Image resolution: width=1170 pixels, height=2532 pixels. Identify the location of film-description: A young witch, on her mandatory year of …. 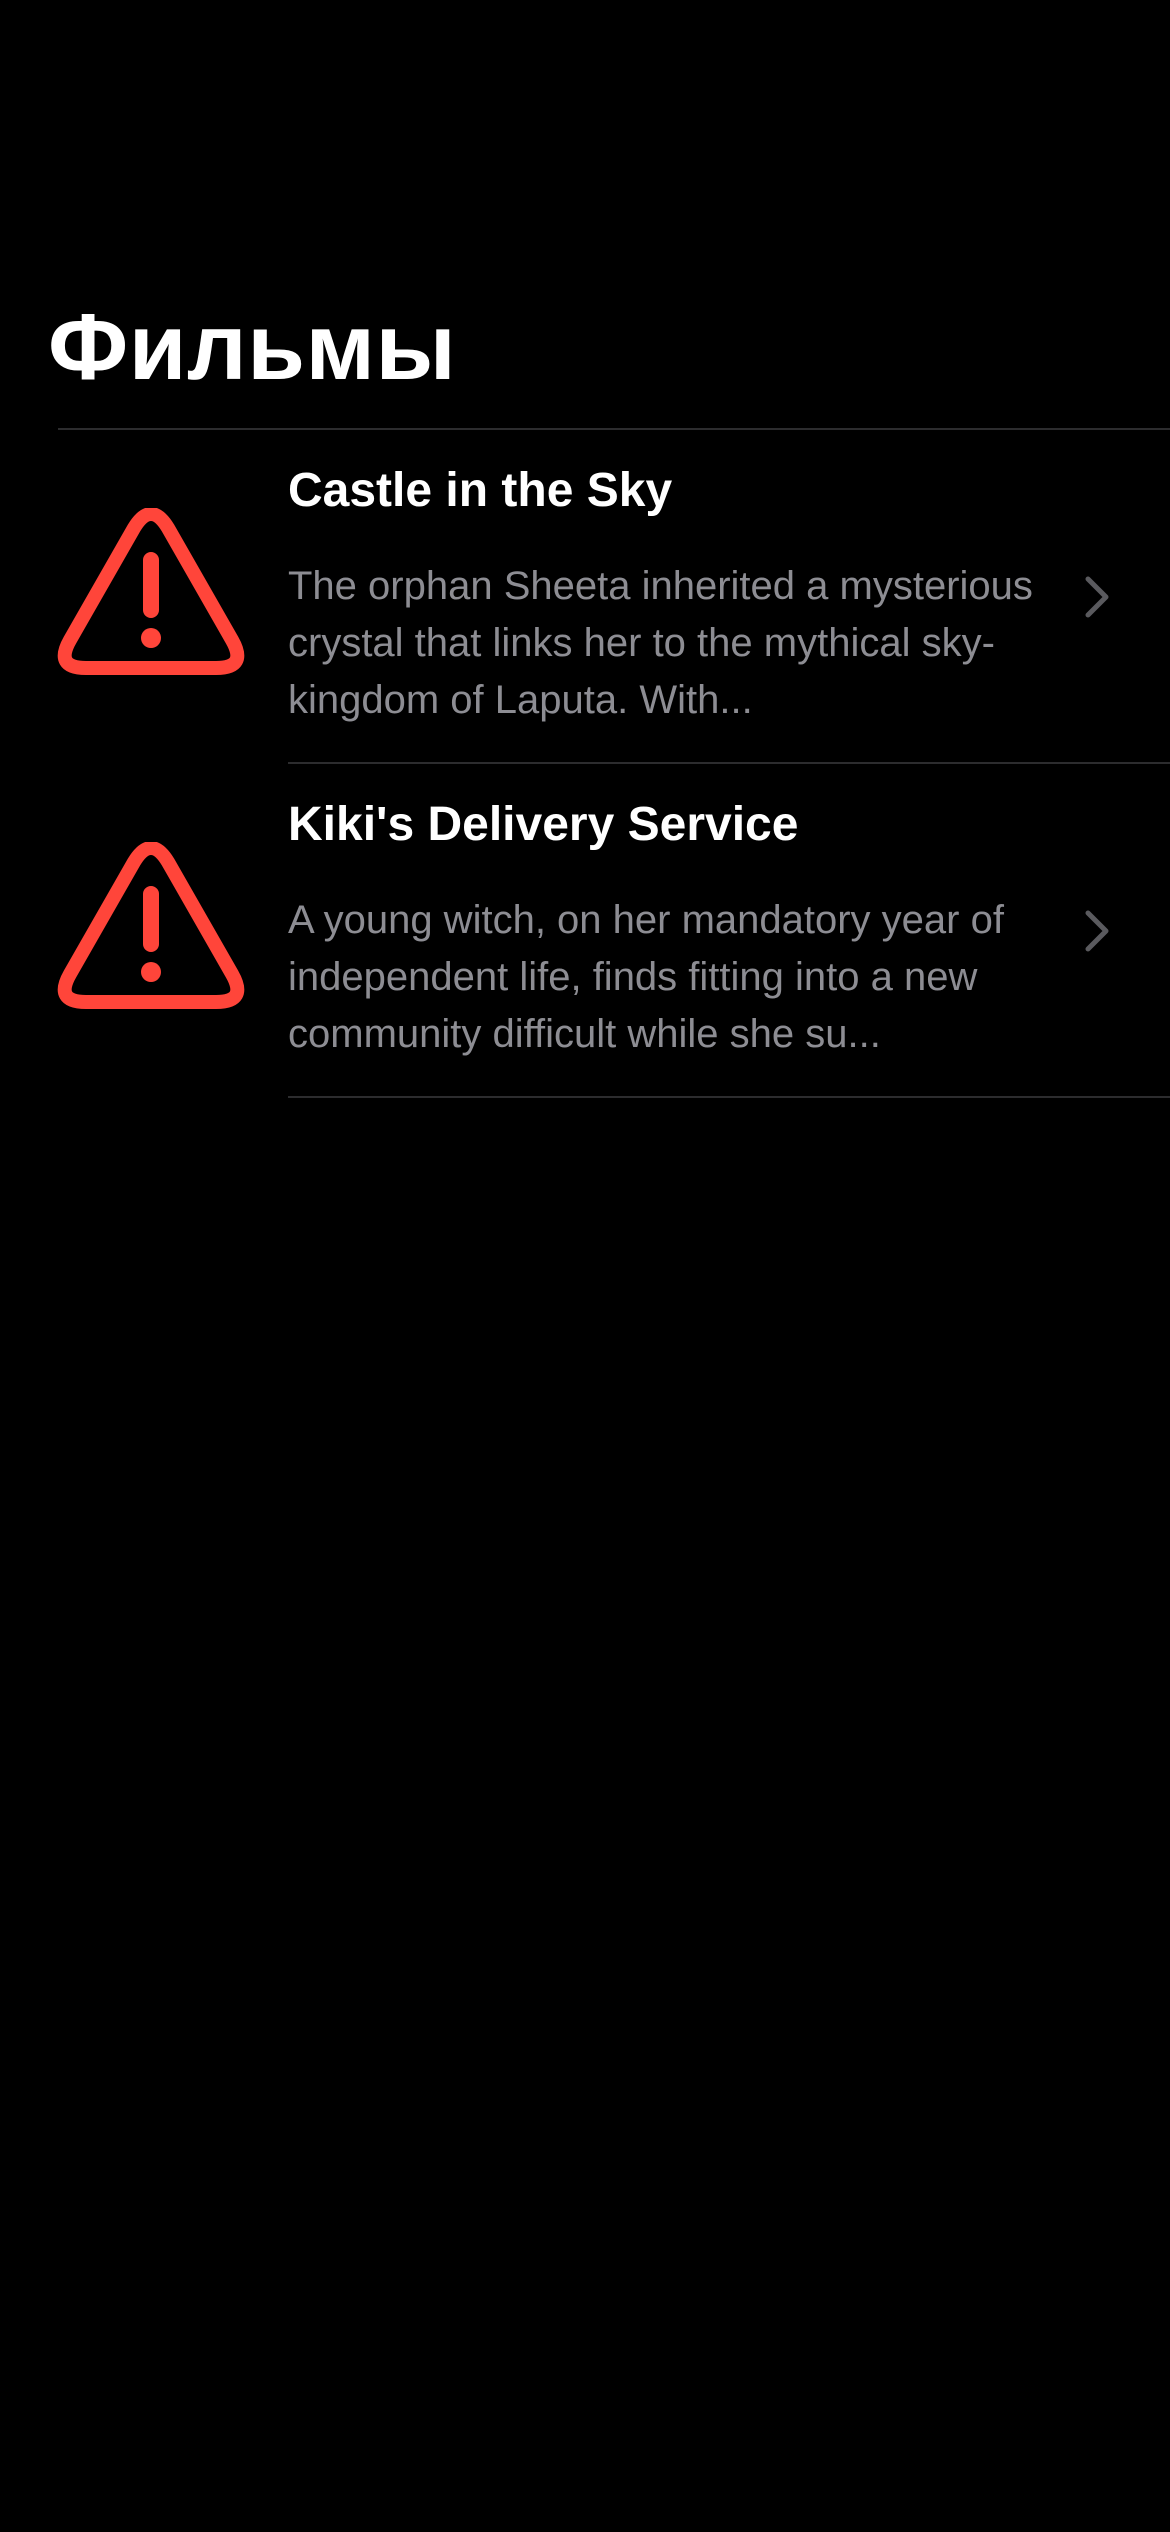
(646, 977).